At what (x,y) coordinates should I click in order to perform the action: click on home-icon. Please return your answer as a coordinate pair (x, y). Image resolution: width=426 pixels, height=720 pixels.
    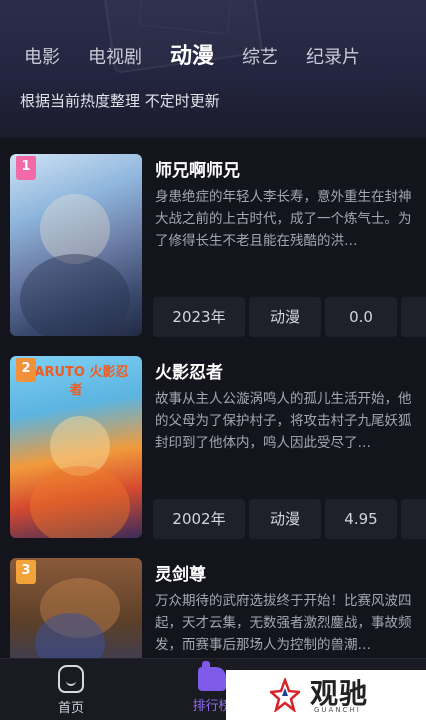
    Looking at the image, I should click on (71, 679).